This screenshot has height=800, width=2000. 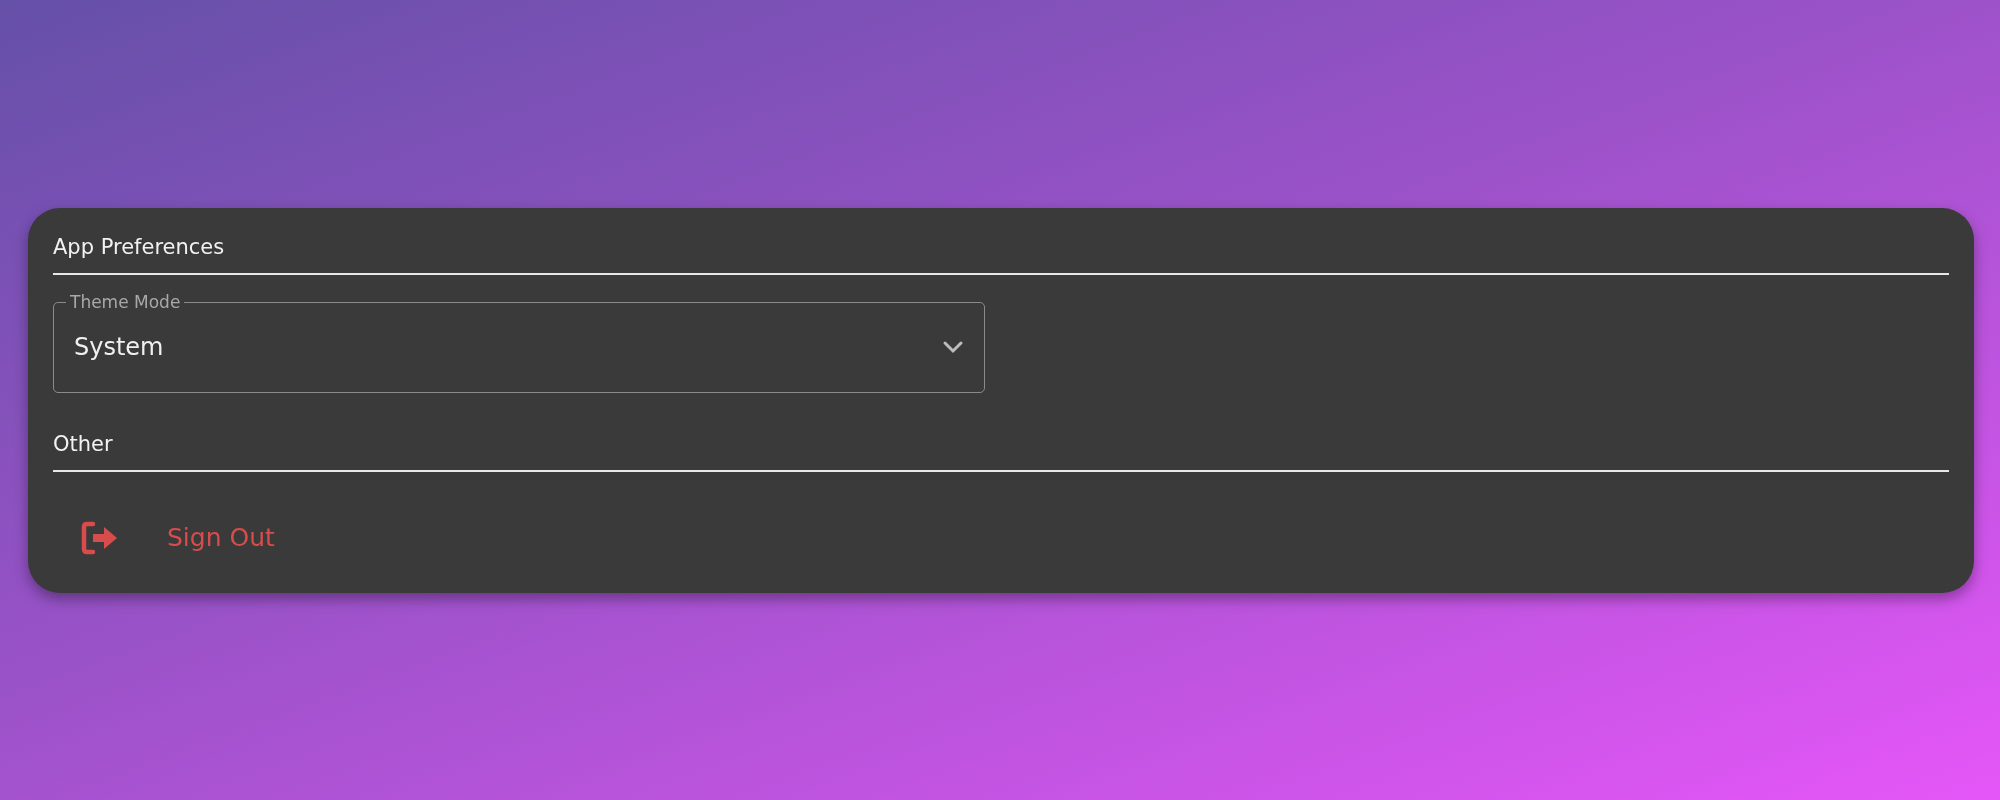 I want to click on theme-mode-select: Theme Mode System, so click(x=519, y=342).